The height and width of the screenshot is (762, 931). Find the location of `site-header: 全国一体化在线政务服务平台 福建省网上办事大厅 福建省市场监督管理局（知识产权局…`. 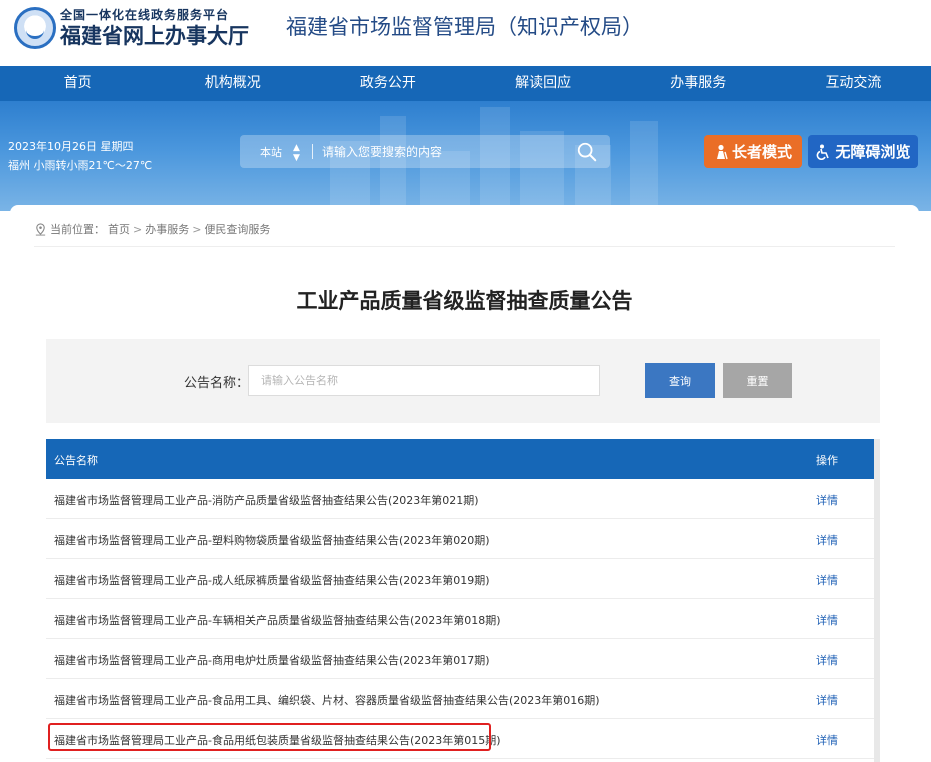

site-header: 全国一体化在线政务服务平台 福建省网上办事大厅 福建省市场监督管理局（知识产权局… is located at coordinates (465, 33).